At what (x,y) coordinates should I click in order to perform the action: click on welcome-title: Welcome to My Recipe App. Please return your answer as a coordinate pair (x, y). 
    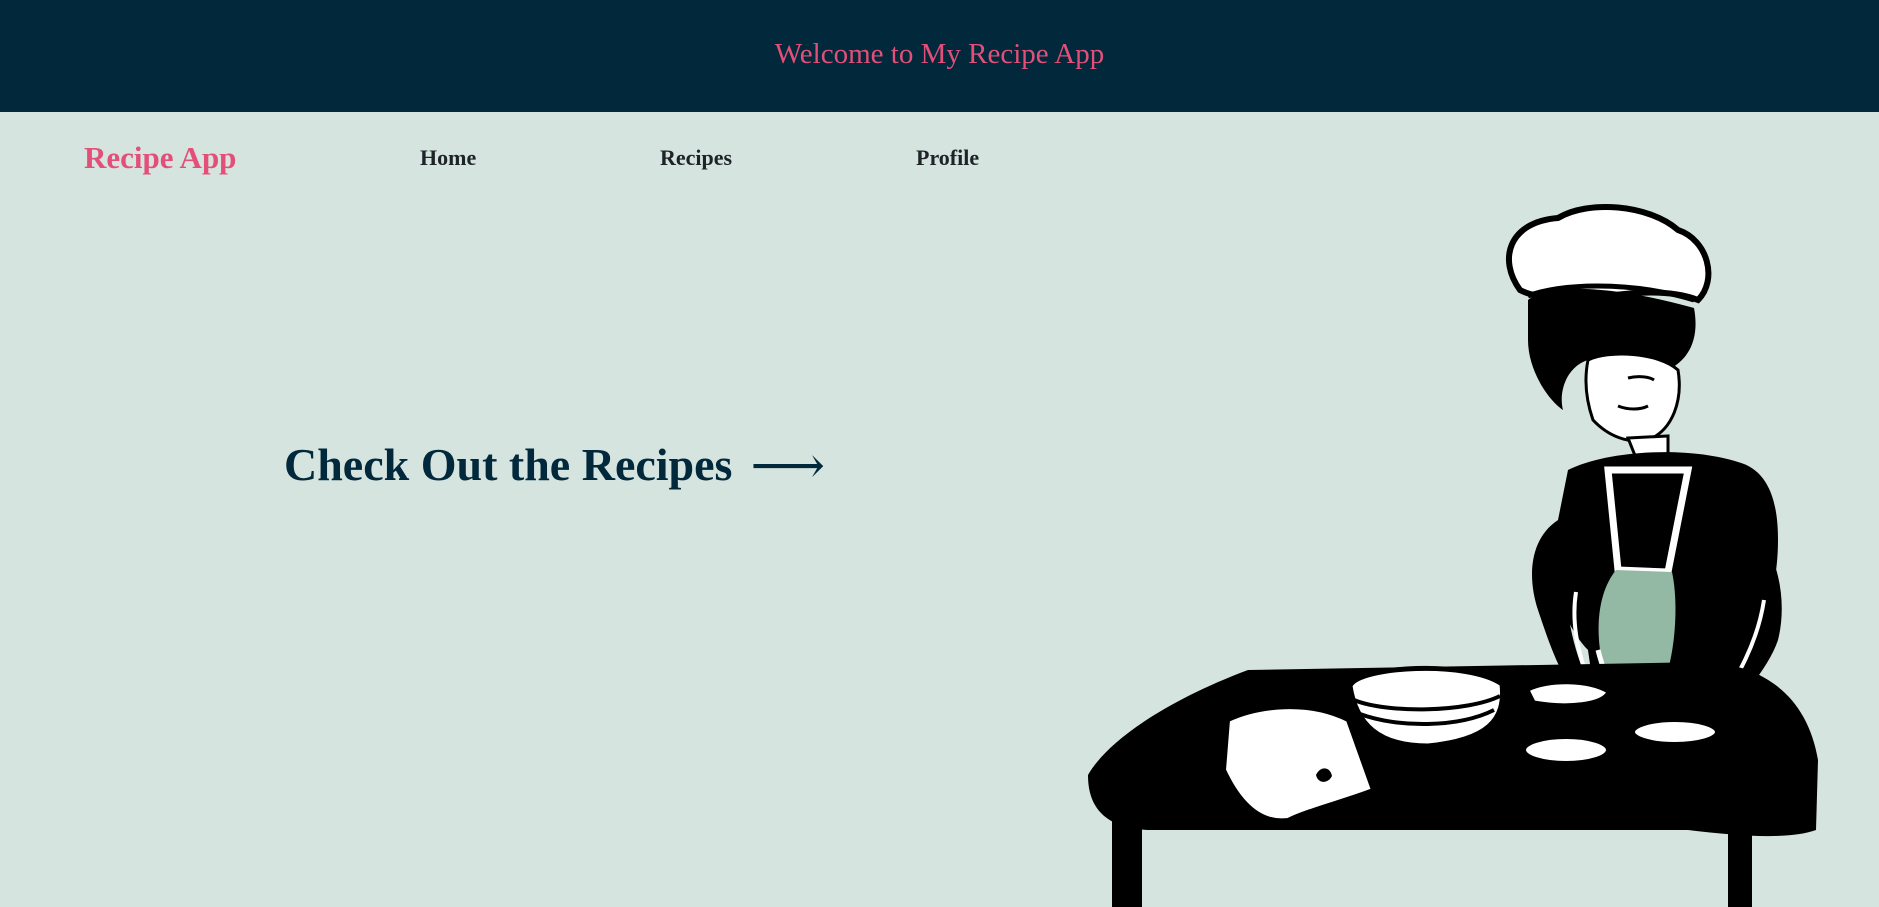
    Looking at the image, I should click on (939, 53).